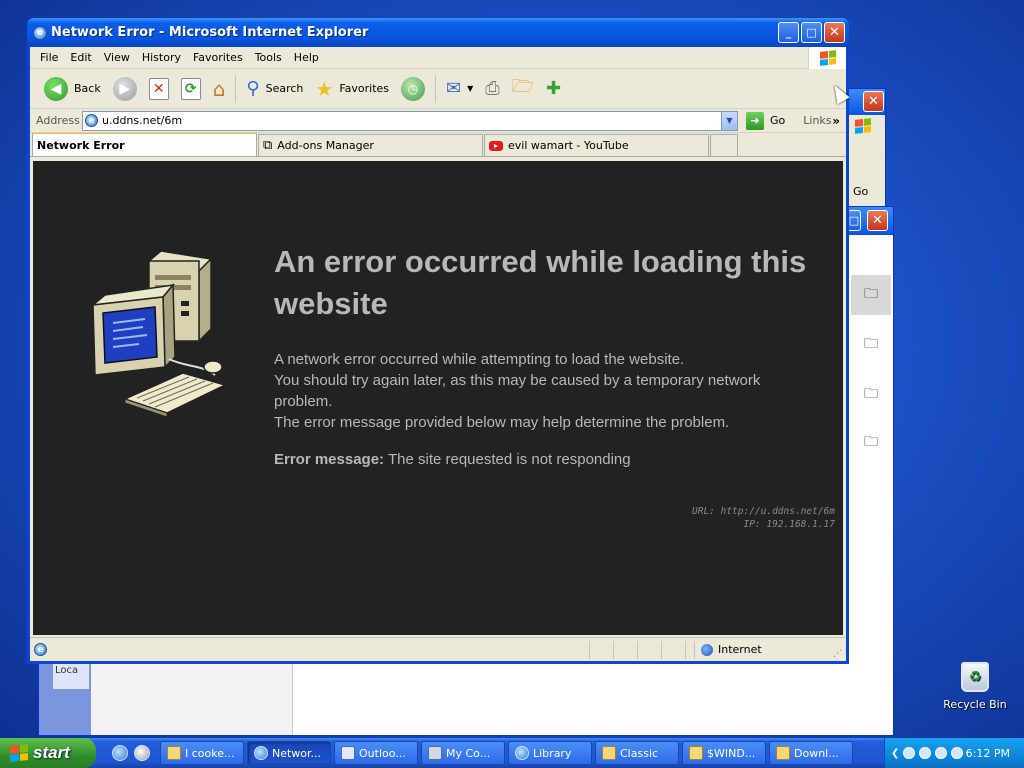 The image size is (1024, 768). Describe the element at coordinates (117, 57) in the screenshot. I see `menu-view: View` at that location.